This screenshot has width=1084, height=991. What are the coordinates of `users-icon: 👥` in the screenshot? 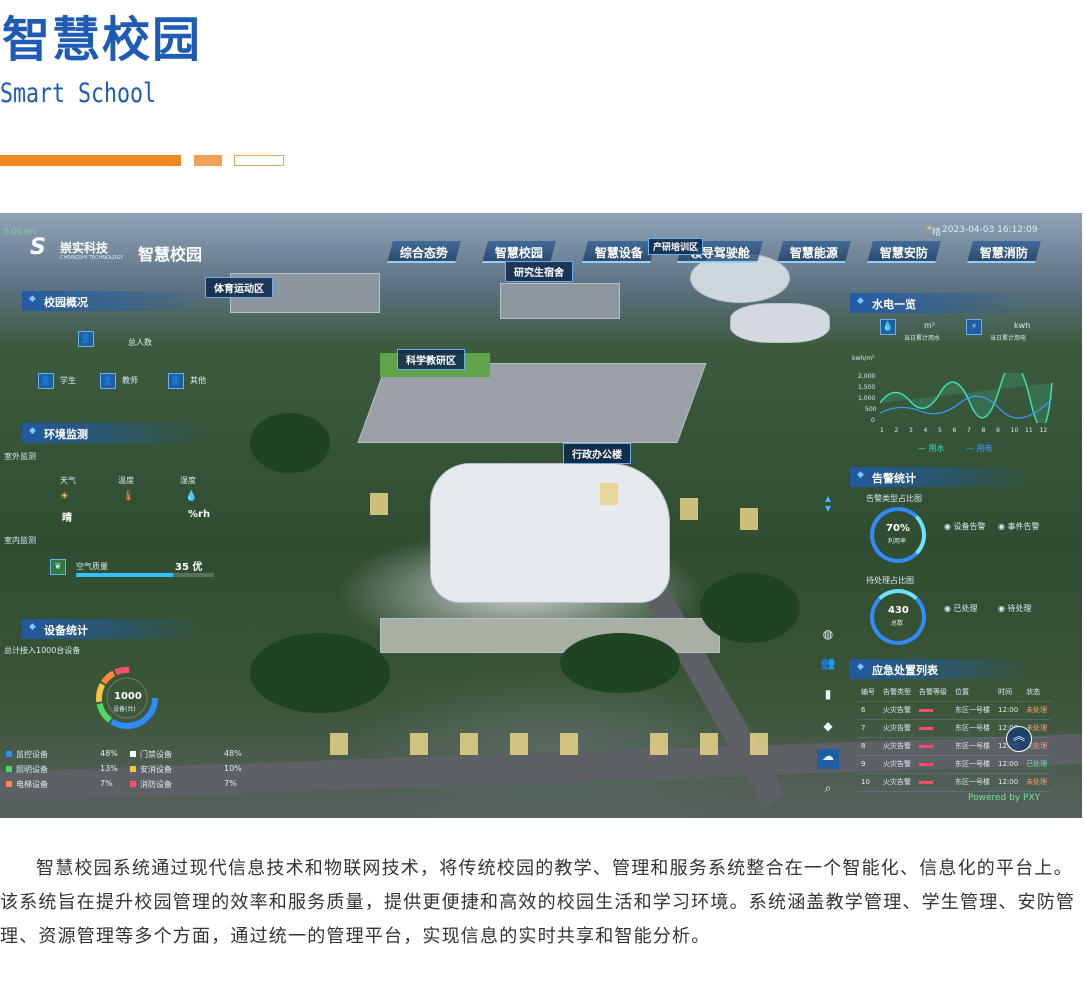 It's located at (828, 666).